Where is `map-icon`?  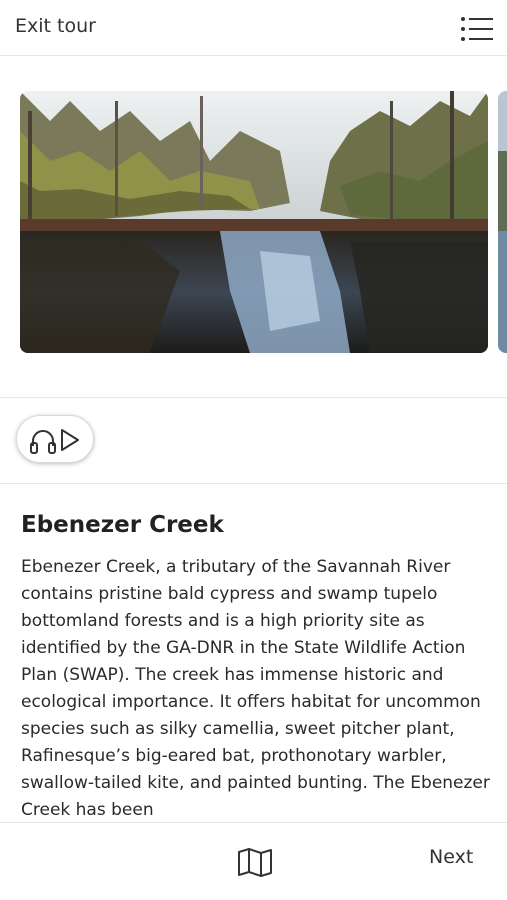 map-icon is located at coordinates (255, 862).